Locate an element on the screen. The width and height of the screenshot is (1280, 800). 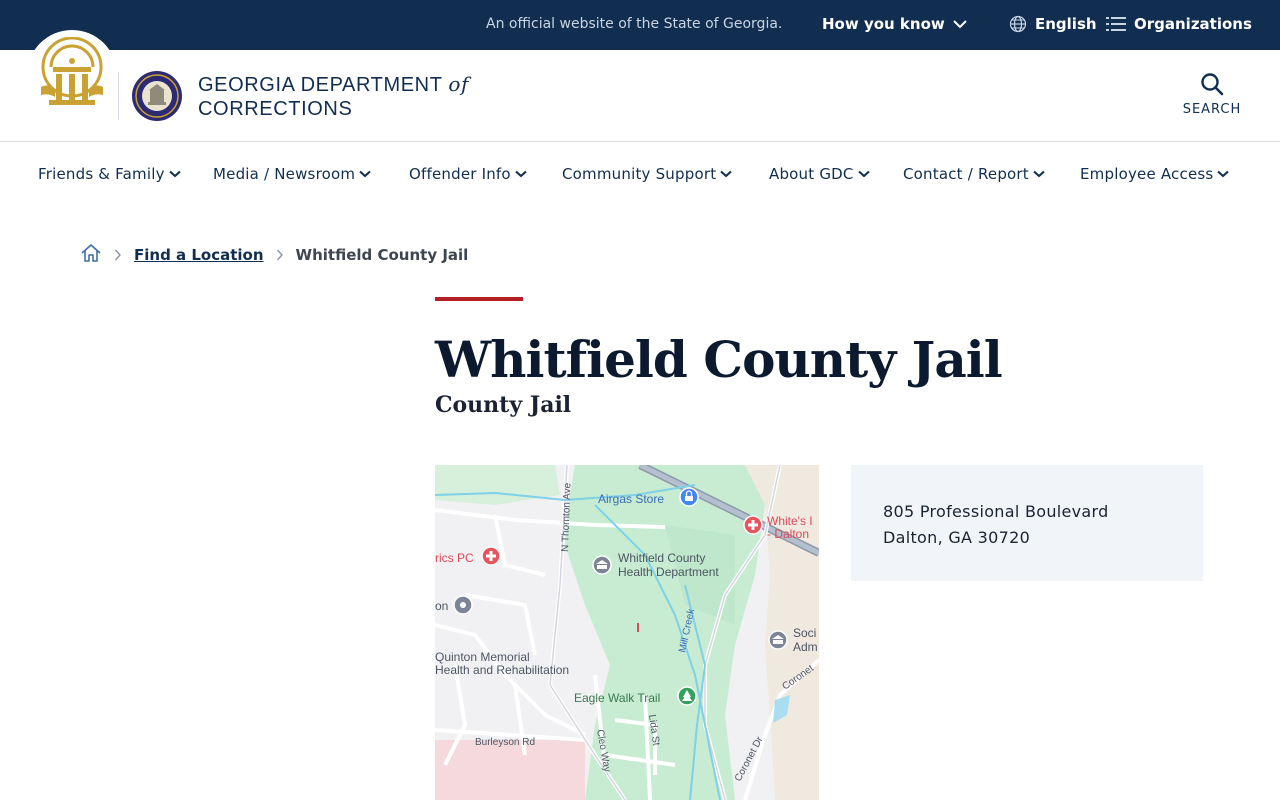
soci-pin-icon is located at coordinates (778, 640).